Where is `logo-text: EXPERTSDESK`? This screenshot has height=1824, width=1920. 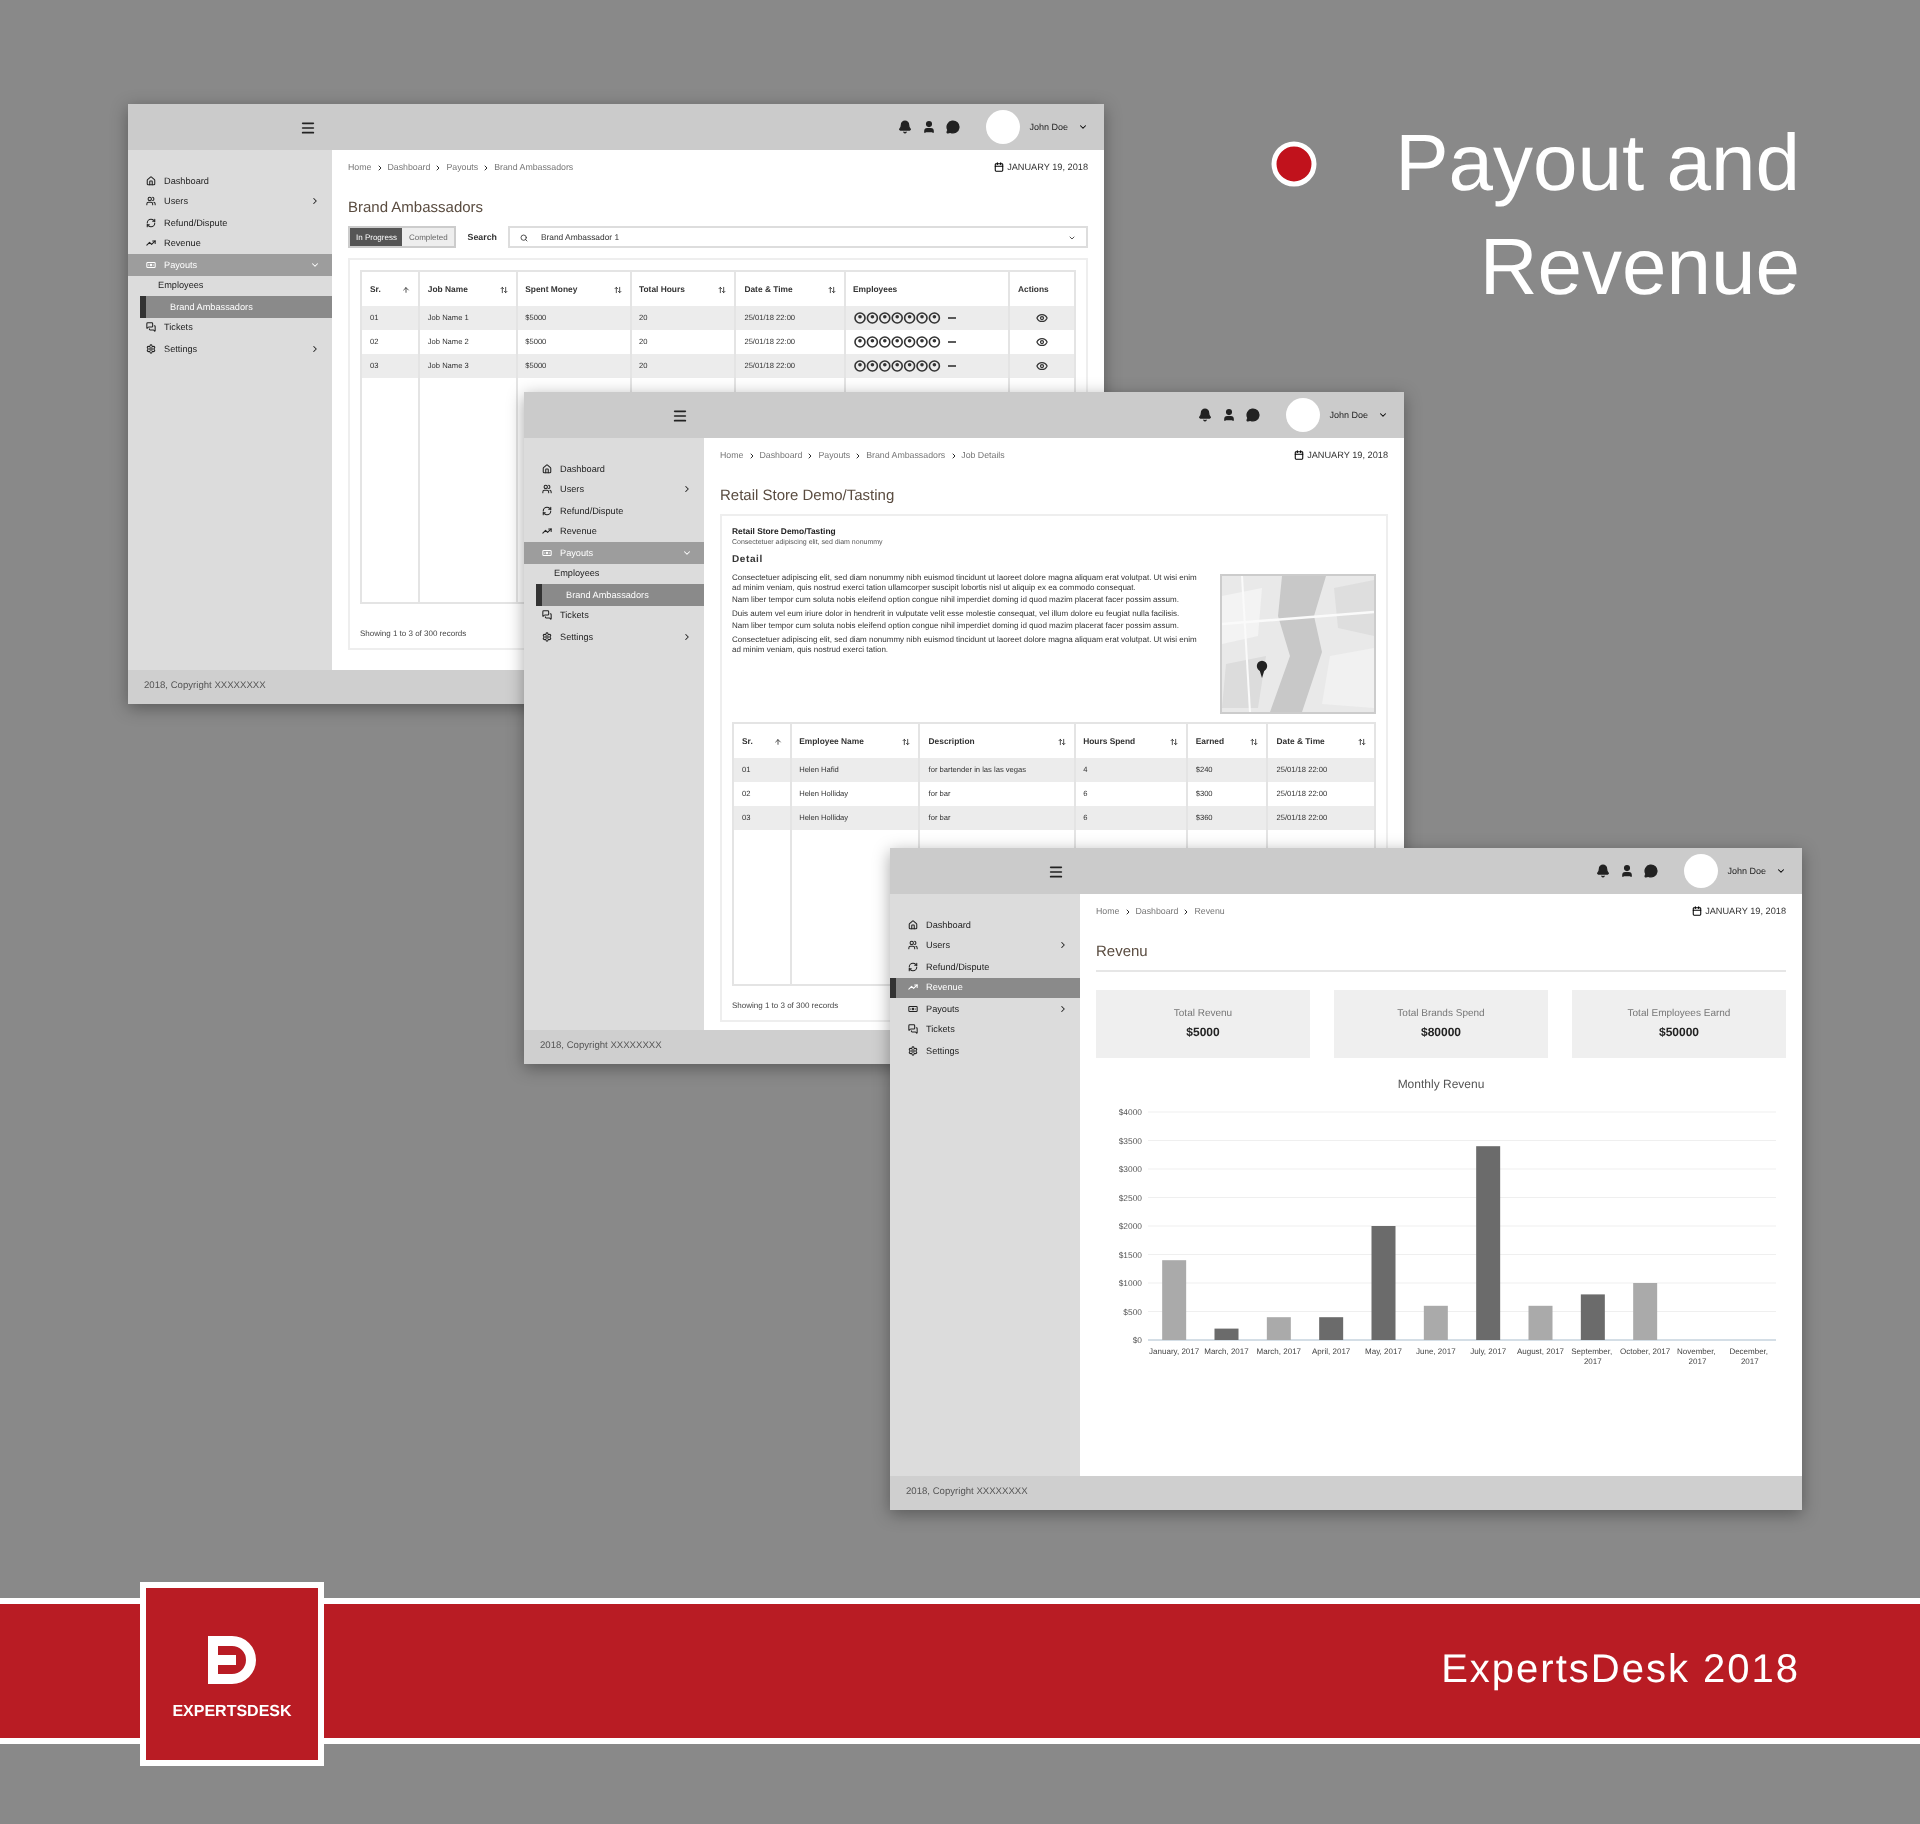
logo-text: EXPERTSDESK is located at coordinates (232, 1710).